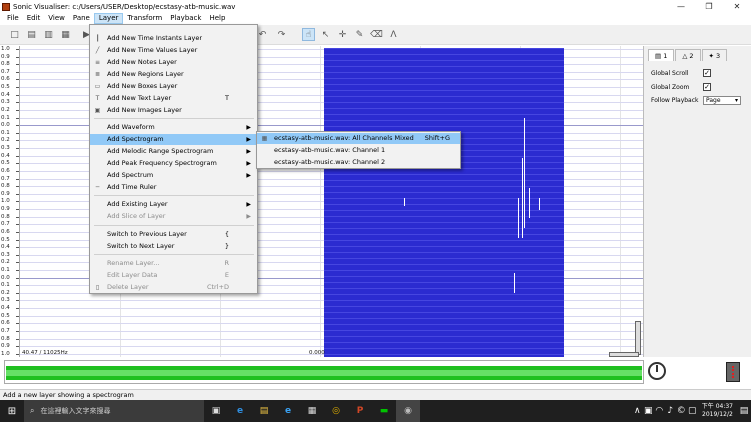 This screenshot has height=422, width=751. What do you see at coordinates (173, 50) in the screenshot?
I see `menu-item: ╱ Add New Time Values Layer` at bounding box center [173, 50].